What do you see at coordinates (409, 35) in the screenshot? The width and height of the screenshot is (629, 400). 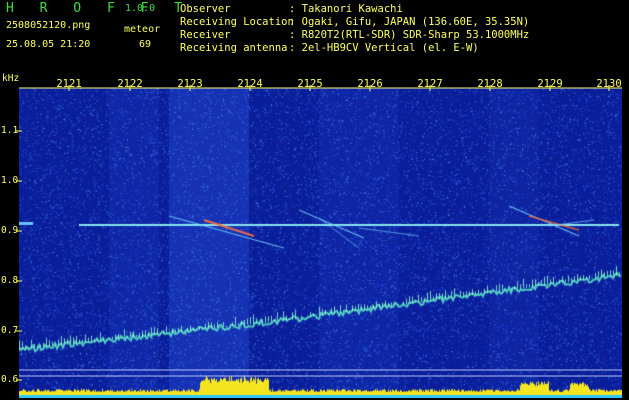 I see `receiver-value: : R820T2(RTL-SDR) SDR-Sharp 53.1000MHz` at bounding box center [409, 35].